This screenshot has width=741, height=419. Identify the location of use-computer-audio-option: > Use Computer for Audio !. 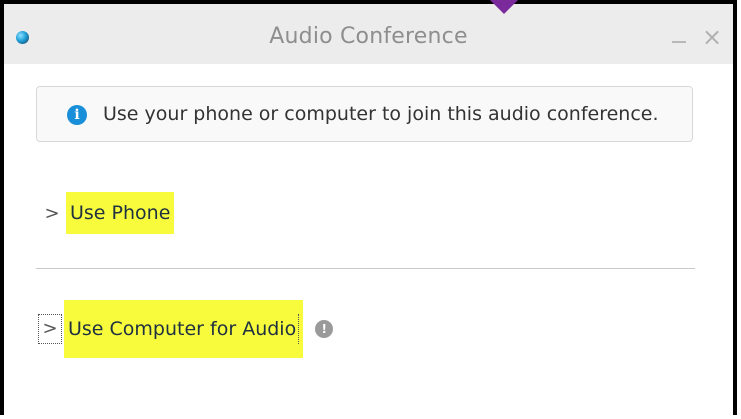
(186, 329).